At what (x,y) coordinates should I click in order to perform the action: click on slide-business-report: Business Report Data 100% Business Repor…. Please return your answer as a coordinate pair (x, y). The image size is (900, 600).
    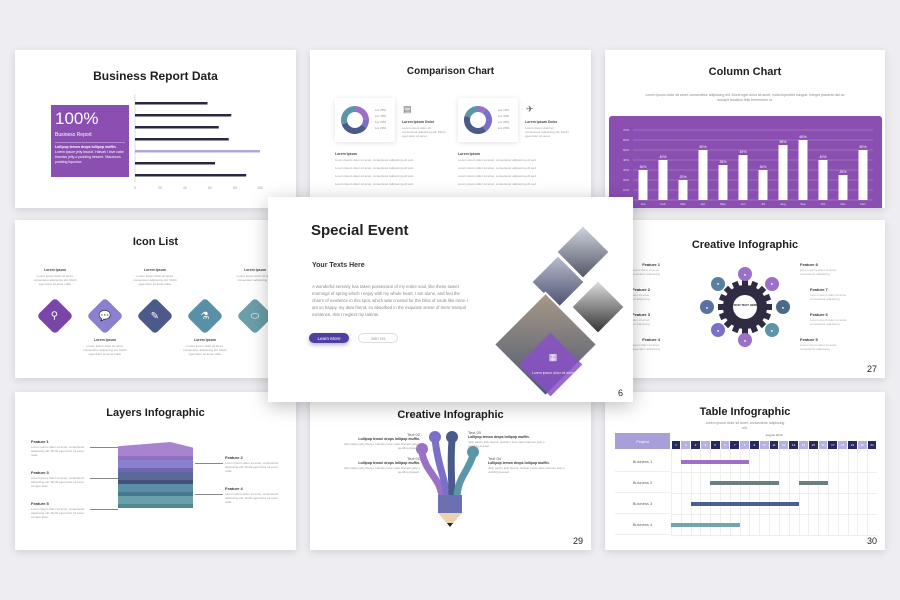
    Looking at the image, I should click on (155, 129).